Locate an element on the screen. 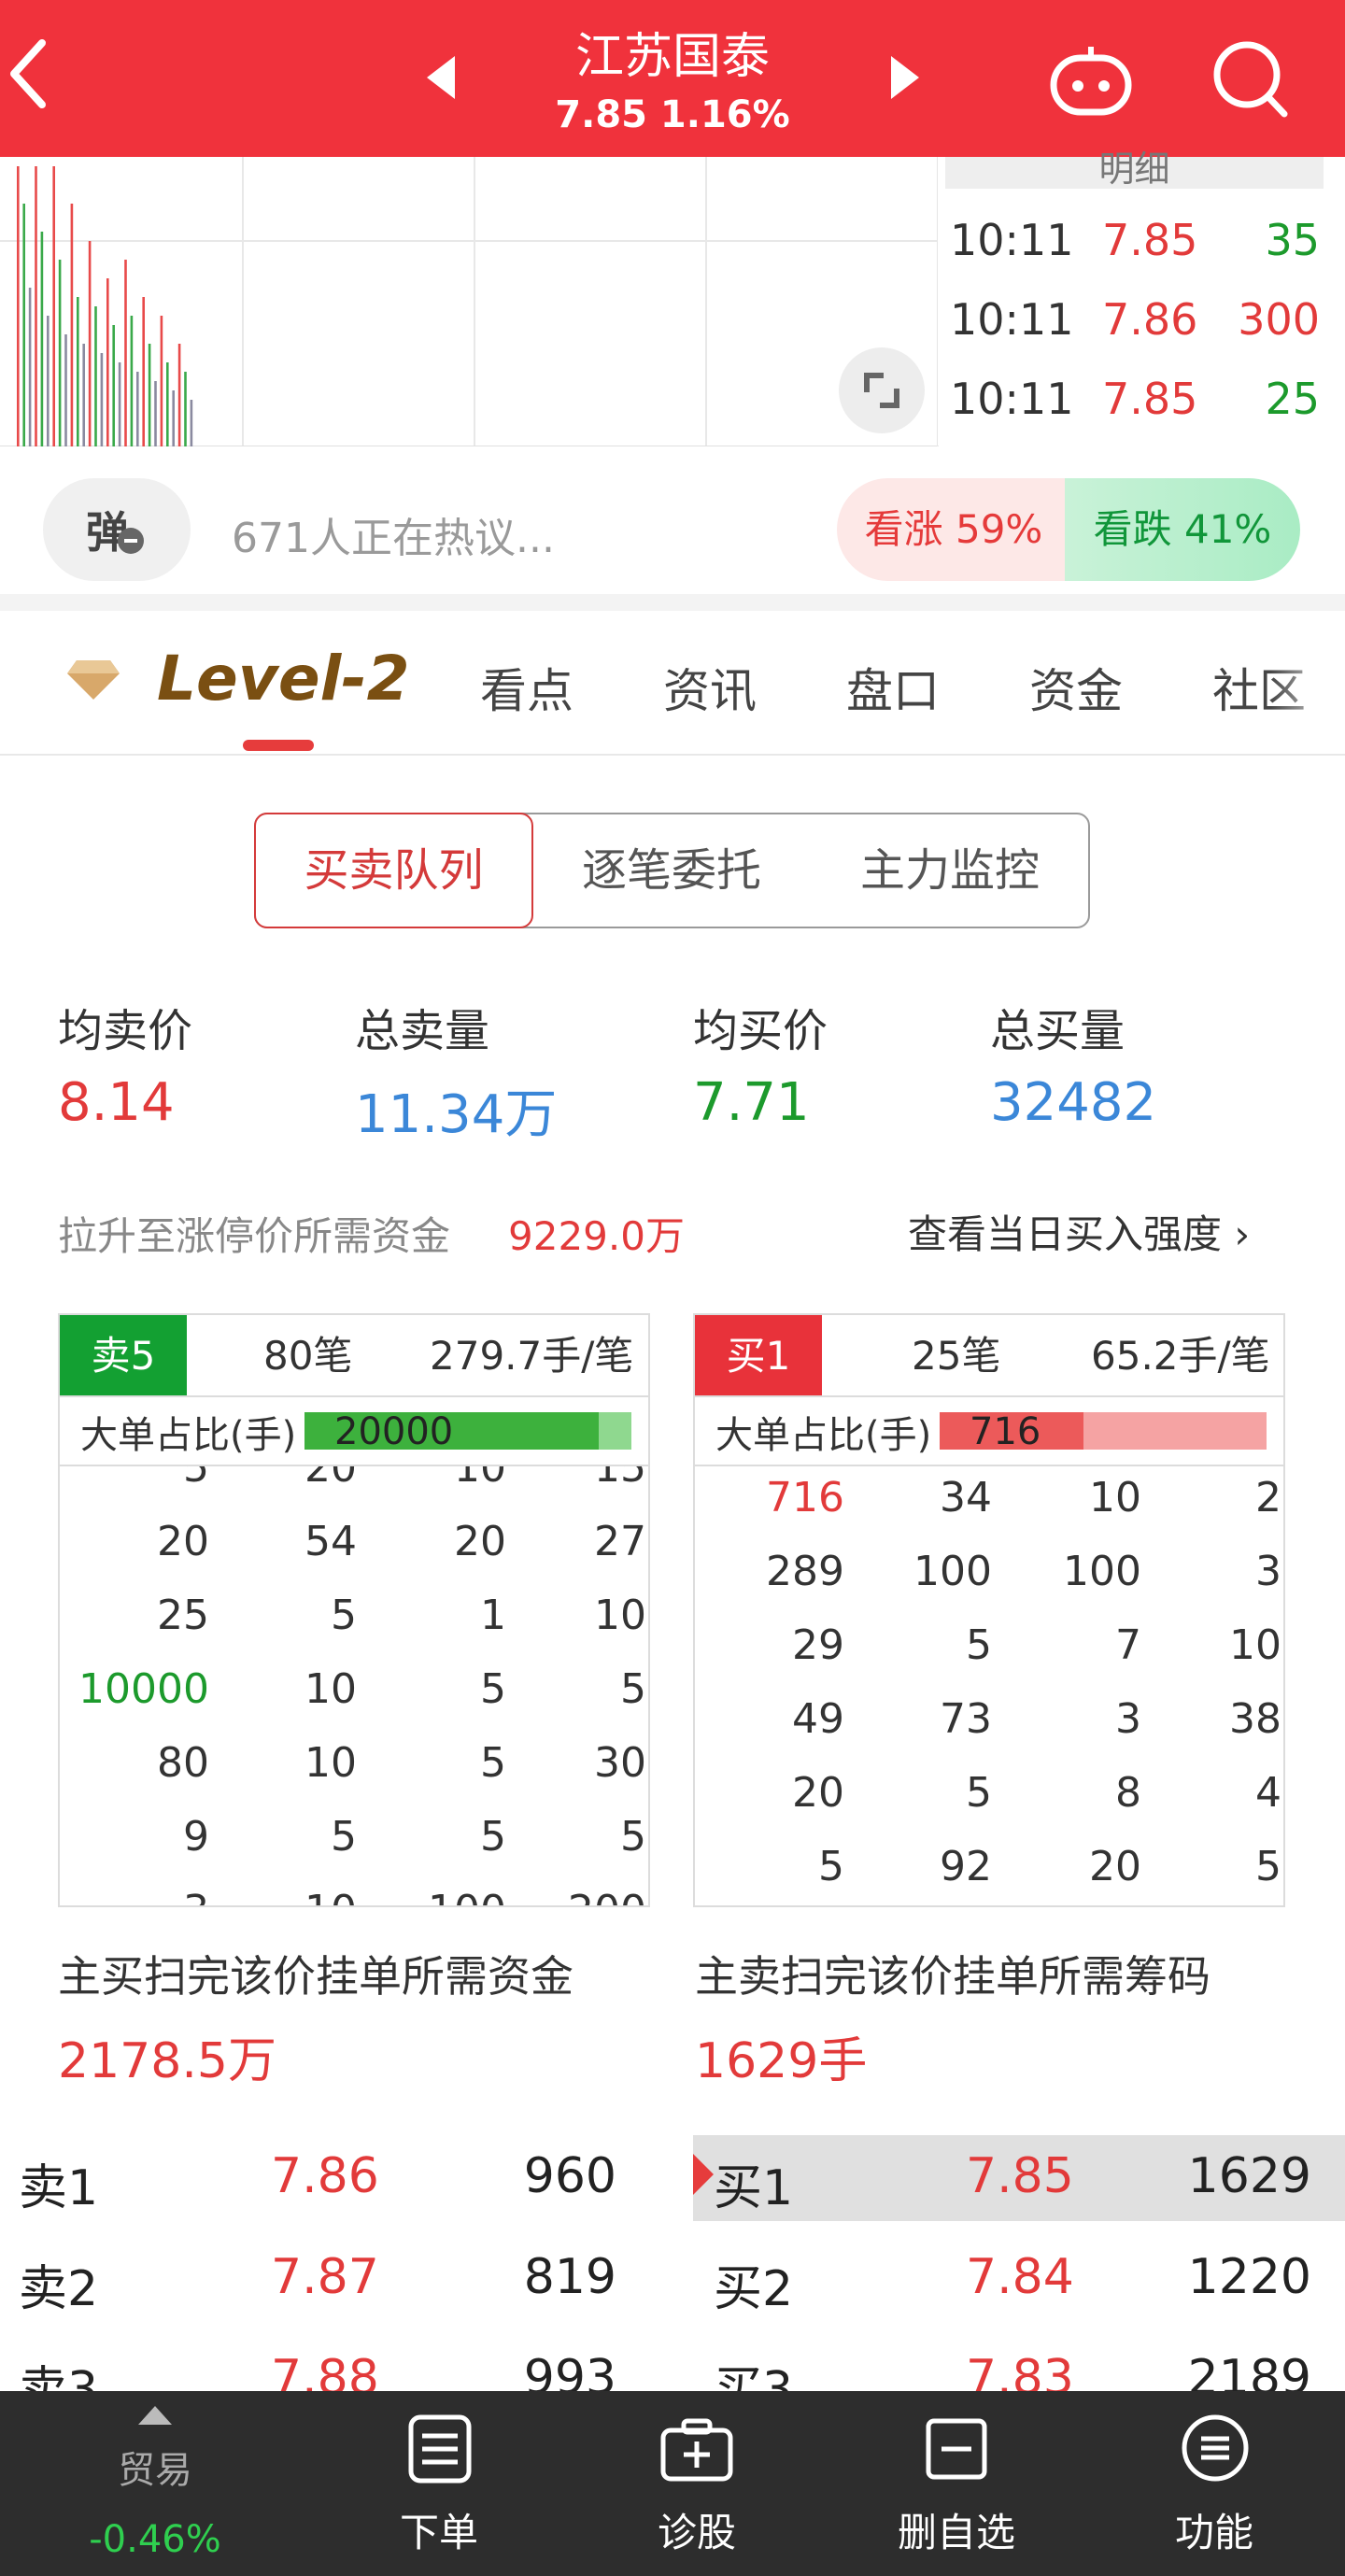 This screenshot has height=2576, width=1345. diamond-icon is located at coordinates (93, 681).